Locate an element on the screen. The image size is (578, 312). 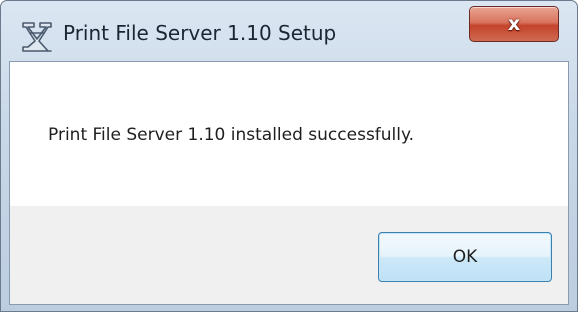
close-icon: x is located at coordinates (514, 24).